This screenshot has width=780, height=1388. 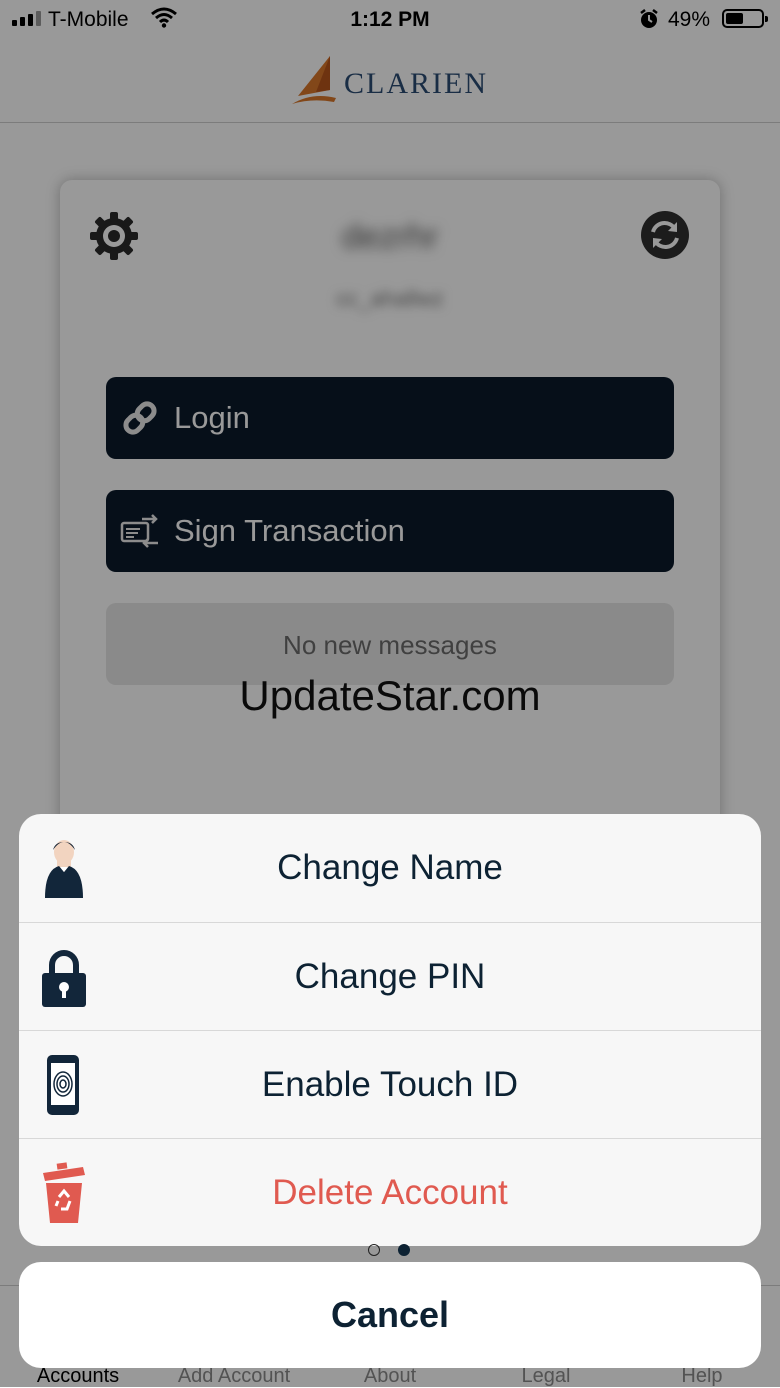 I want to click on enable-touch-id-label: Enable Touch ID, so click(x=390, y=1084).